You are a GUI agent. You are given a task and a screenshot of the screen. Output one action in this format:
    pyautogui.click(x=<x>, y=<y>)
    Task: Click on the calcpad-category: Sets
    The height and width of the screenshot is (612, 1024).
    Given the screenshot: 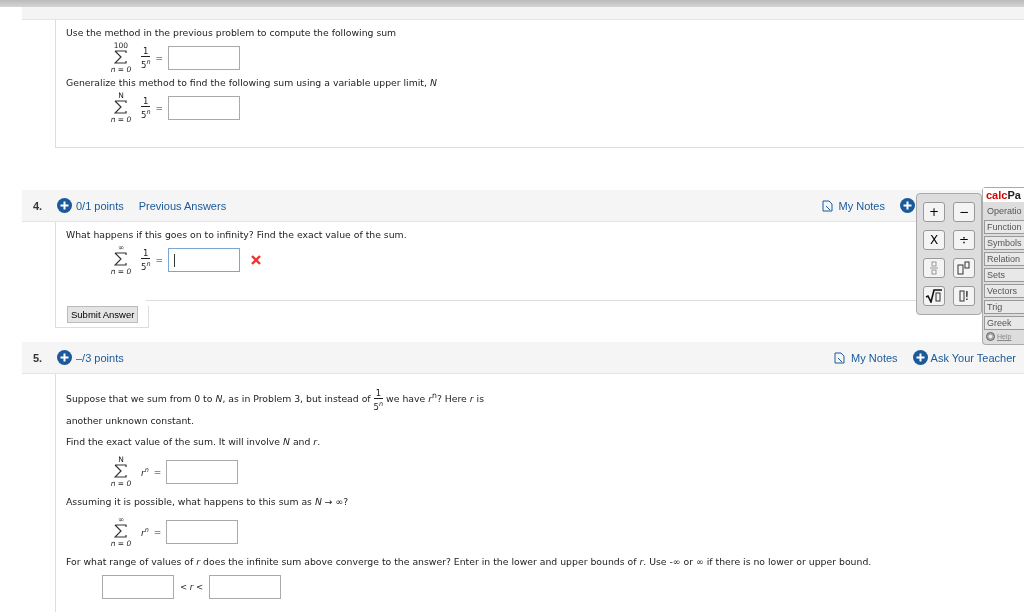 What is the action you would take?
    pyautogui.click(x=1004, y=275)
    